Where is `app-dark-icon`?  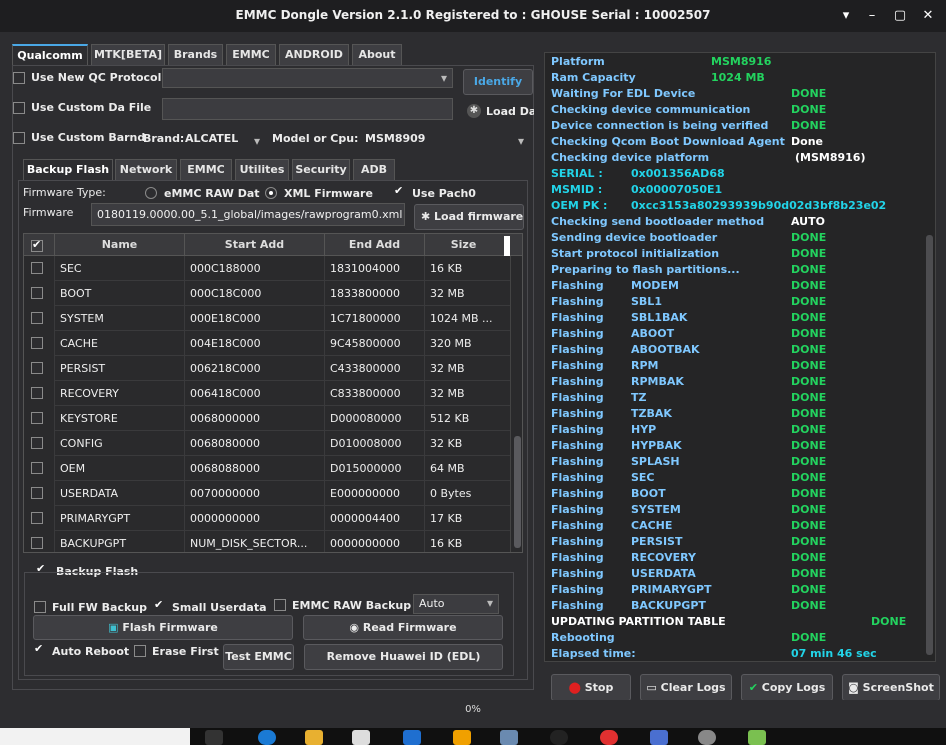 app-dark-icon is located at coordinates (559, 737).